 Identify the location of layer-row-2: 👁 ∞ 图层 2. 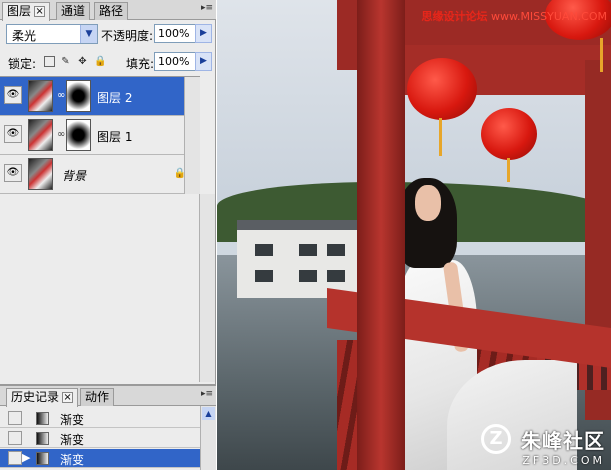
(100, 96).